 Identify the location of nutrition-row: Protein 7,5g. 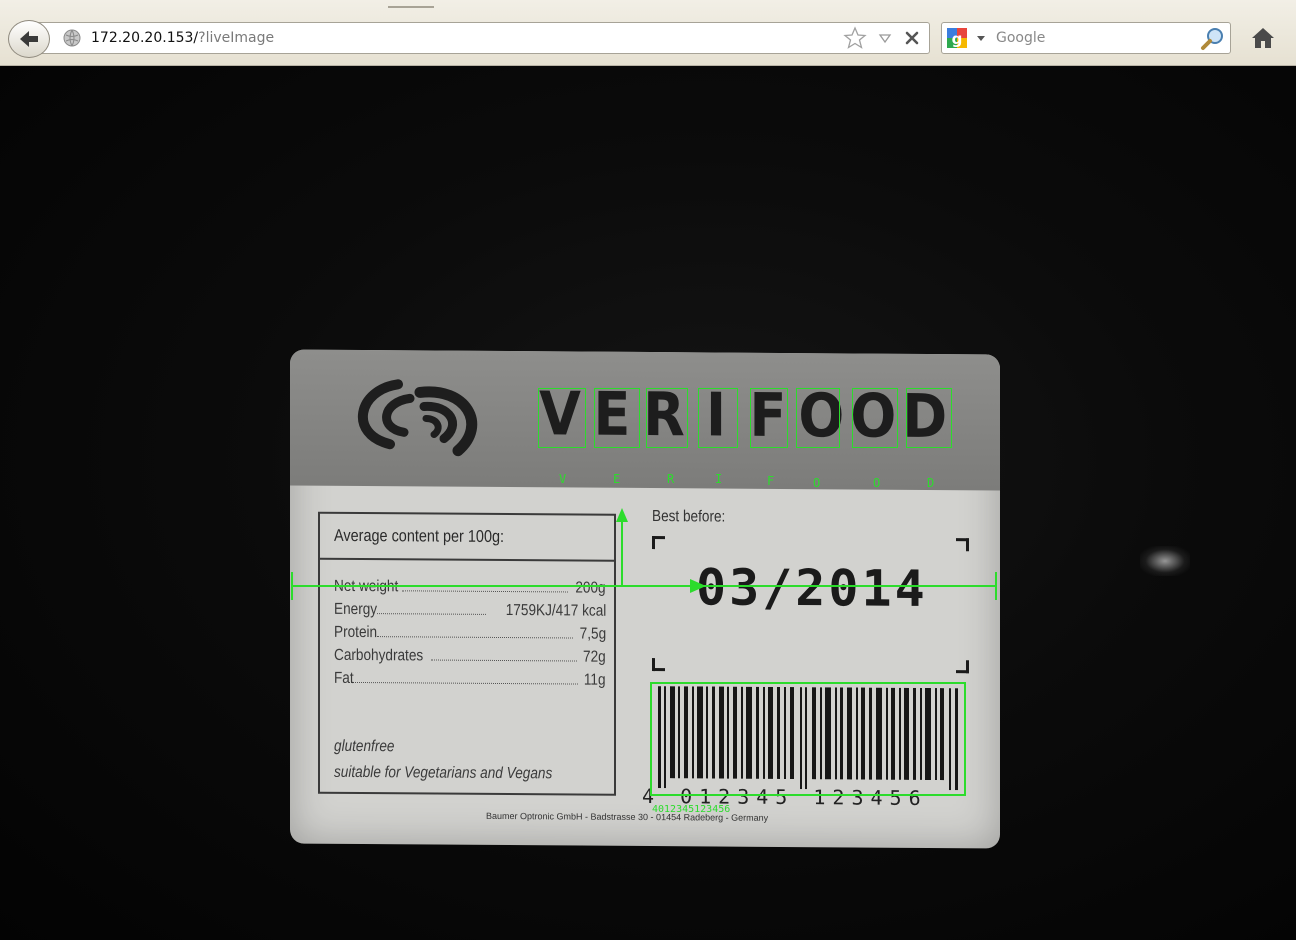
(470, 636).